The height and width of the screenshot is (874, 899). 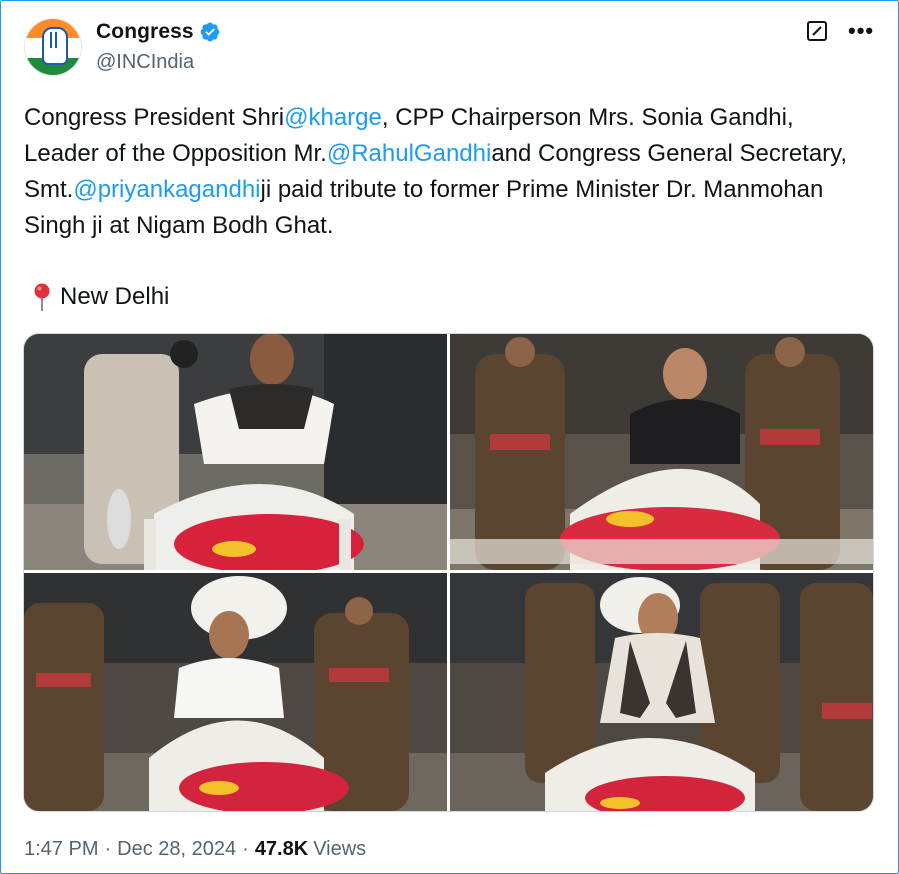 I want to click on mention-link: @RahulGandhi, so click(x=409, y=153).